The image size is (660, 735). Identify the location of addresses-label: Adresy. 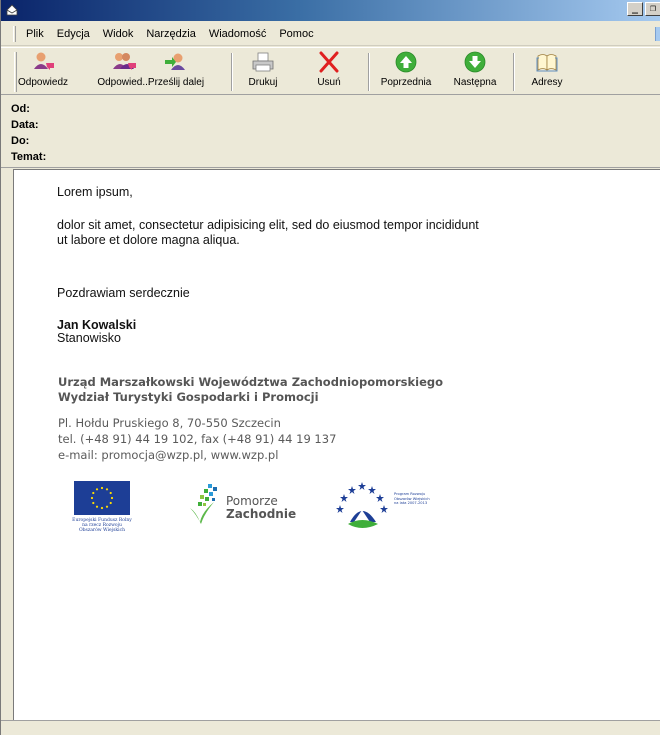
(547, 82).